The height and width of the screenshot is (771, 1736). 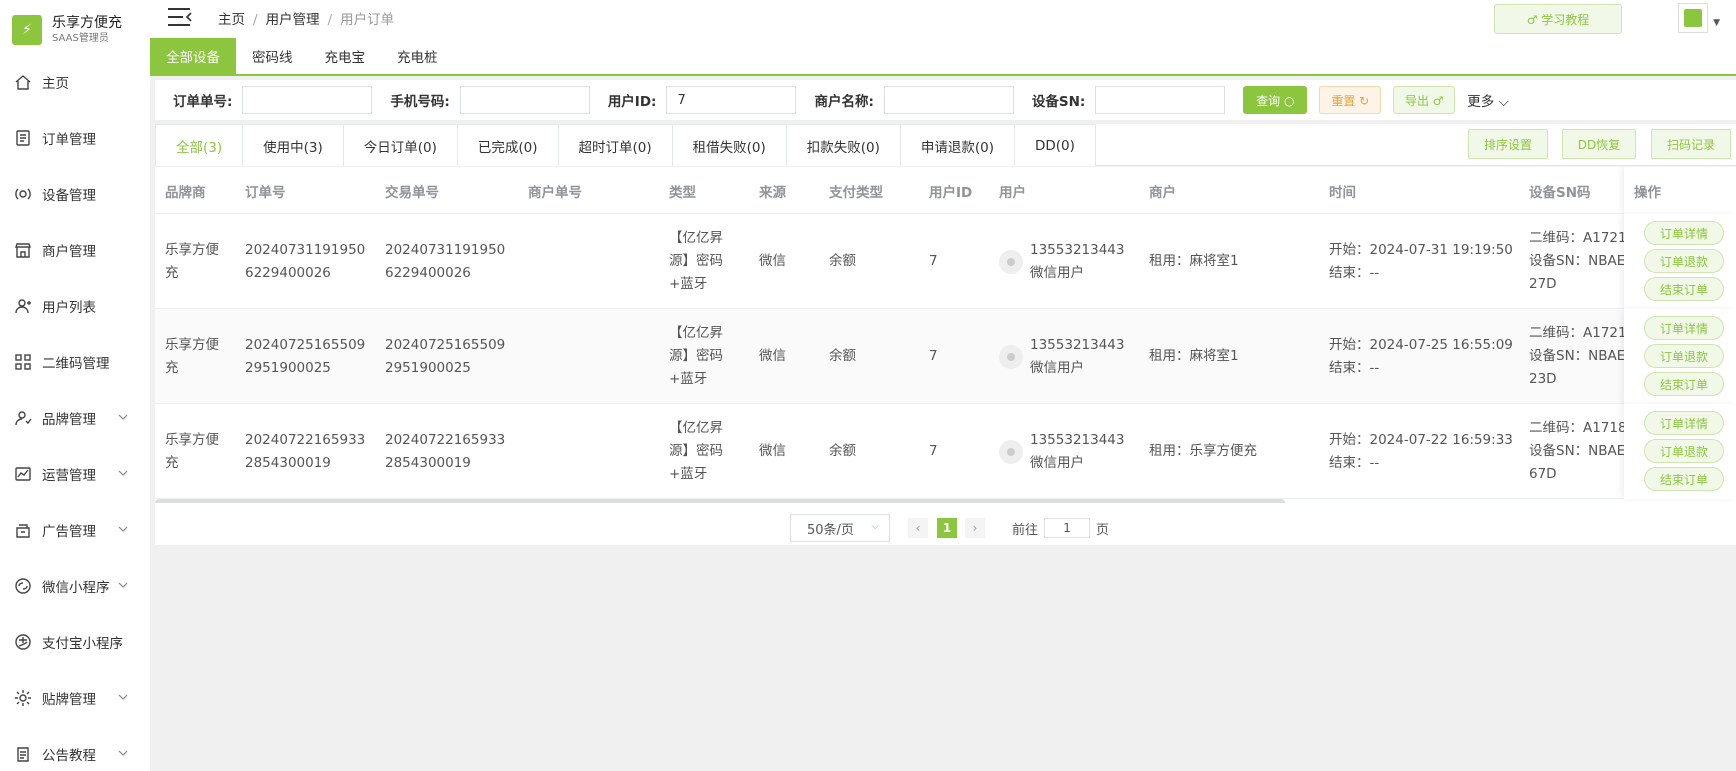 I want to click on prev-page-button: ‹, so click(x=918, y=528).